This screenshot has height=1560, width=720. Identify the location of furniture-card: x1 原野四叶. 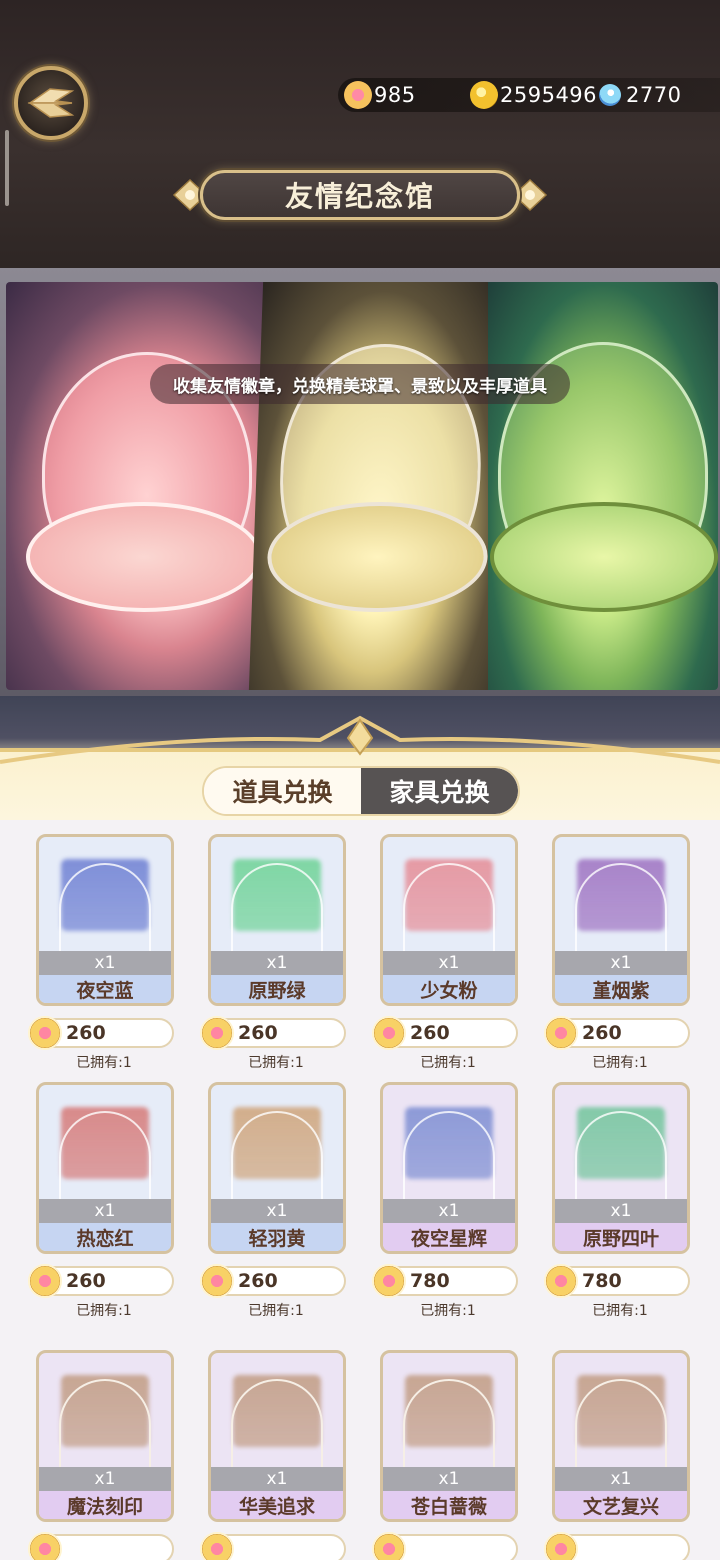
(621, 1168).